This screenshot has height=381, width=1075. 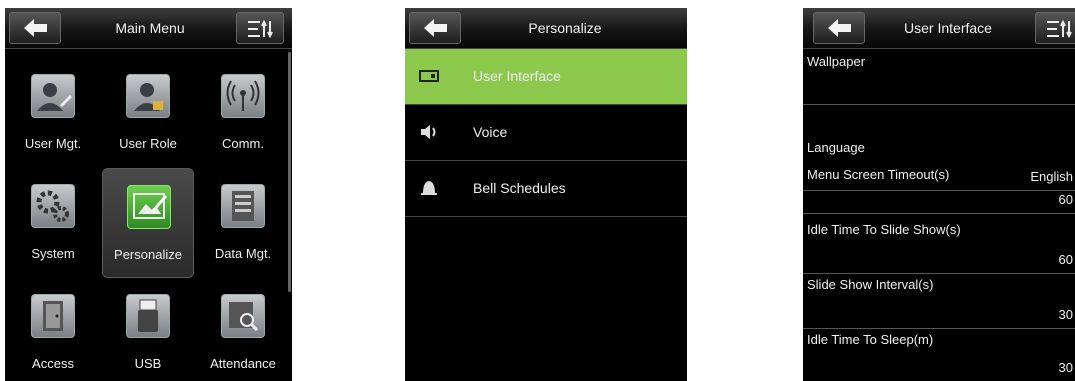 I want to click on door-icon, so click(x=53, y=316).